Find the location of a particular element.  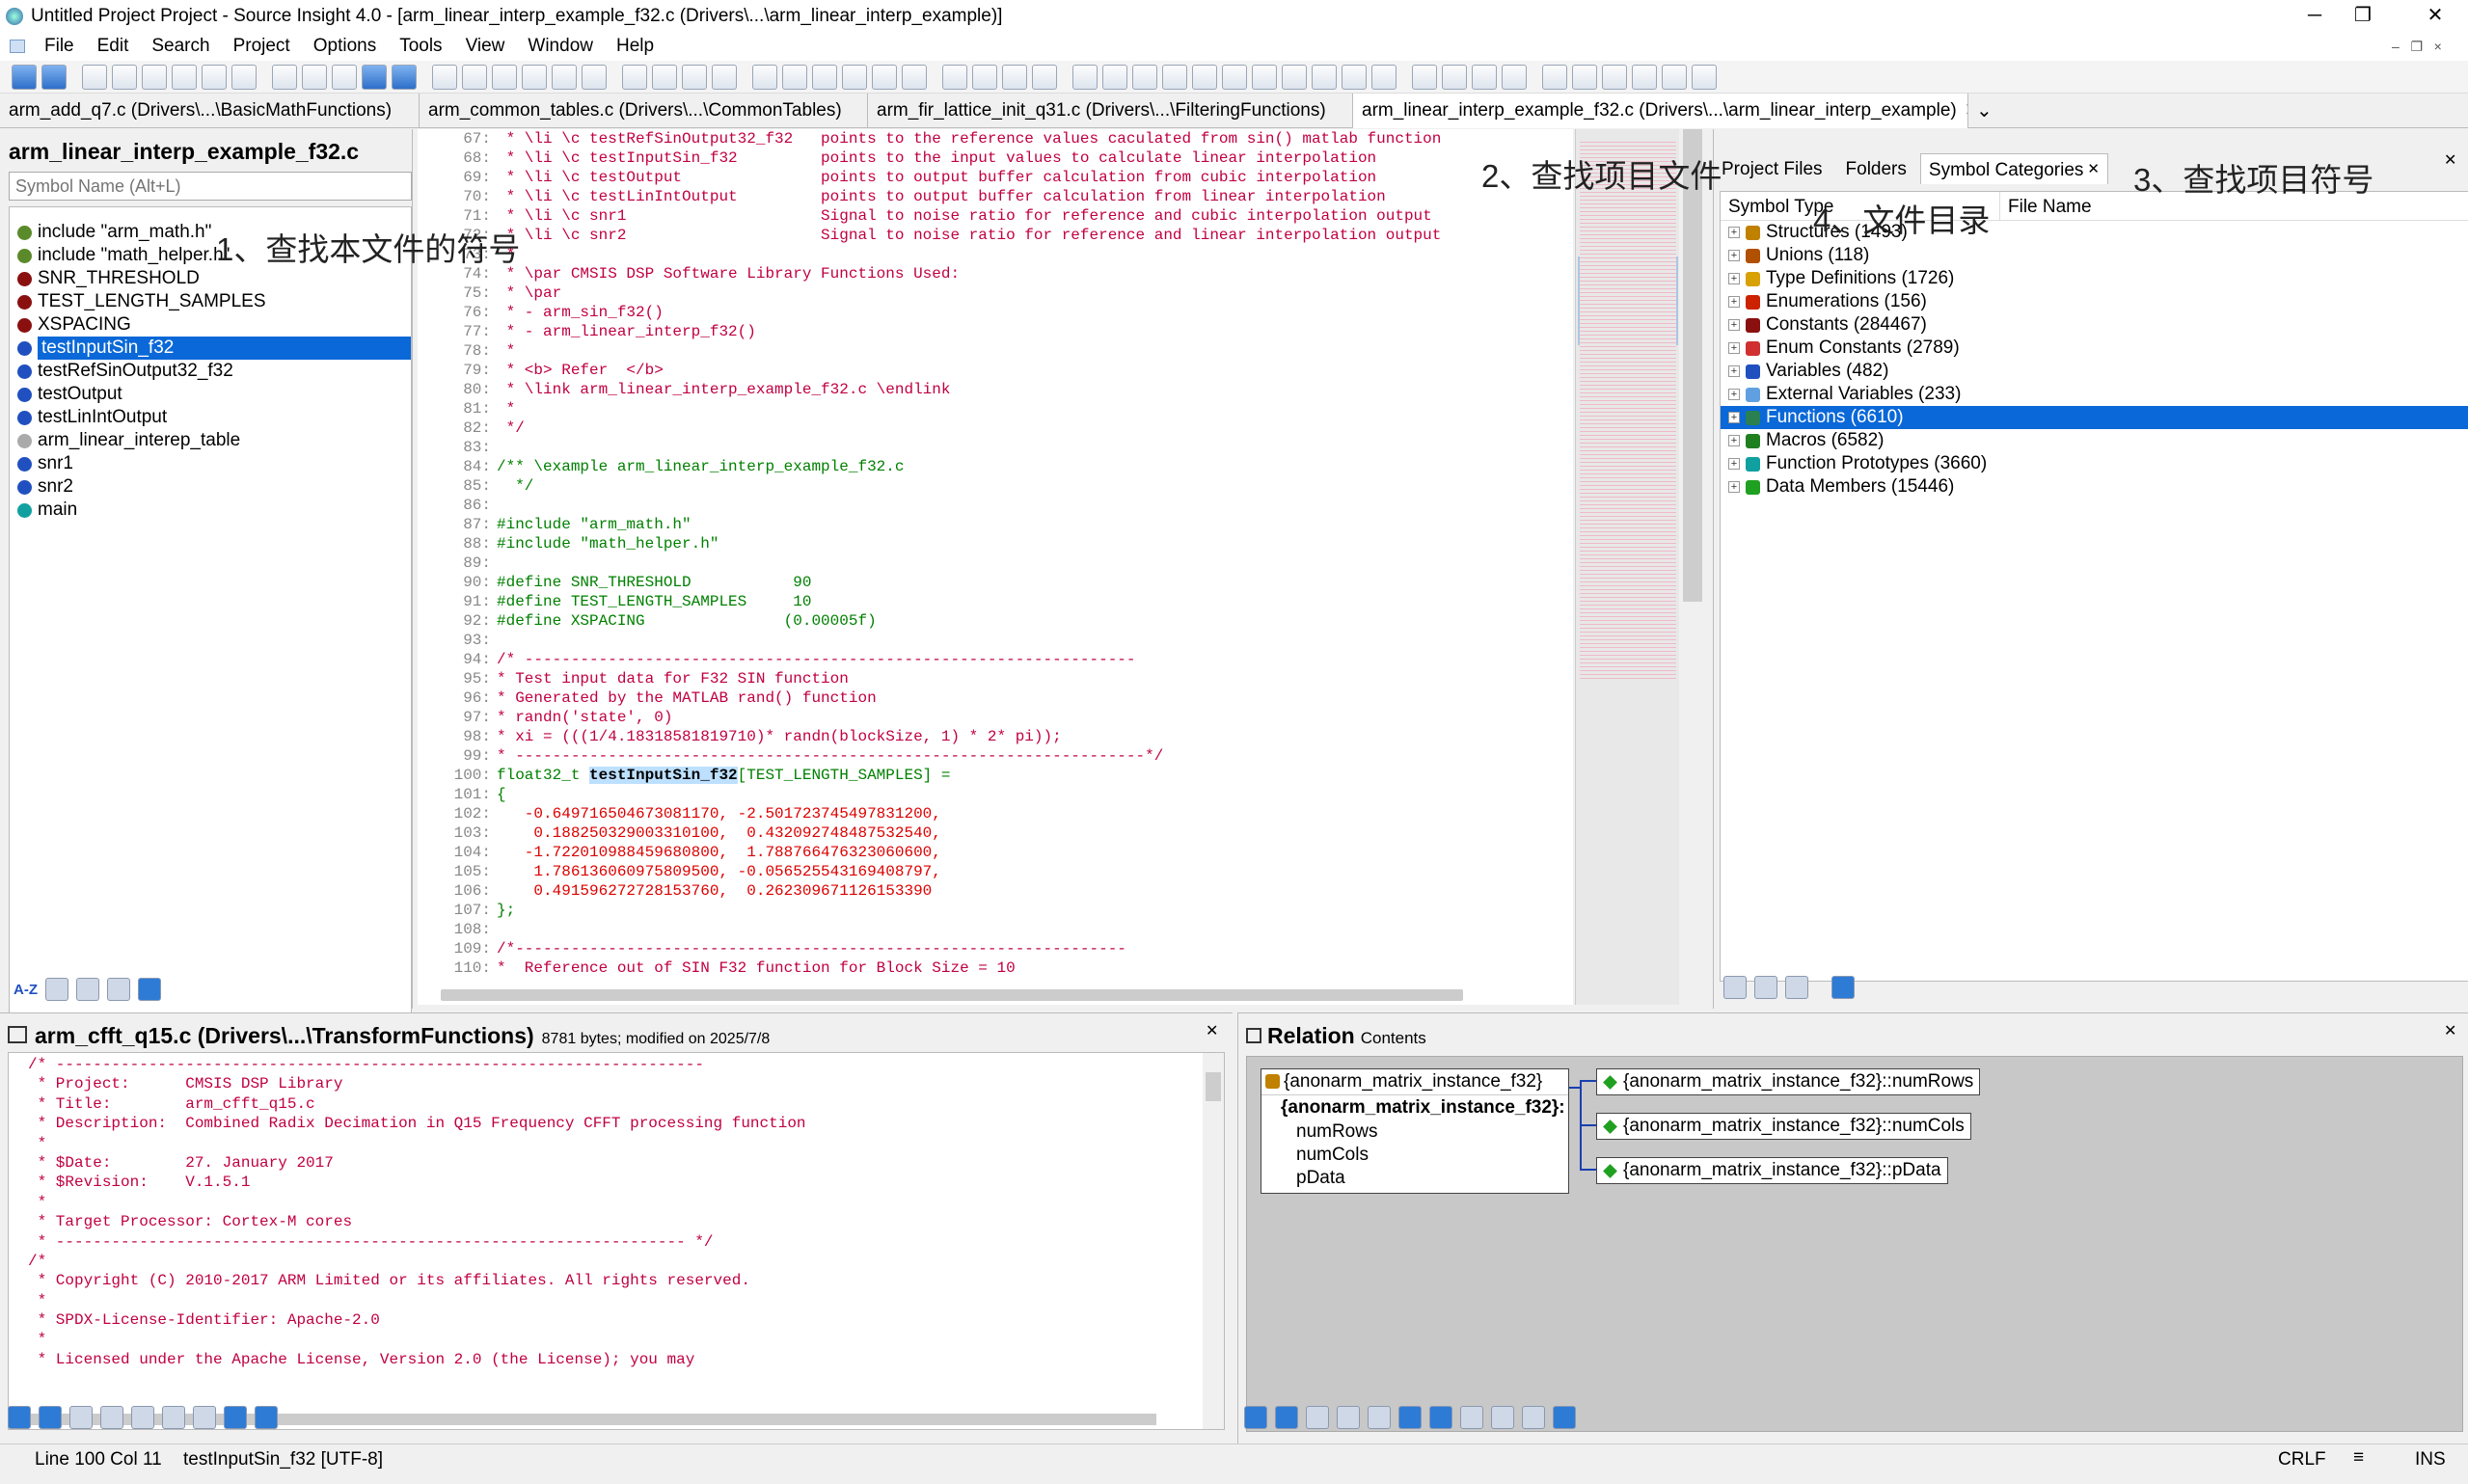

symbol-list-item: snr1 is located at coordinates (210, 463).